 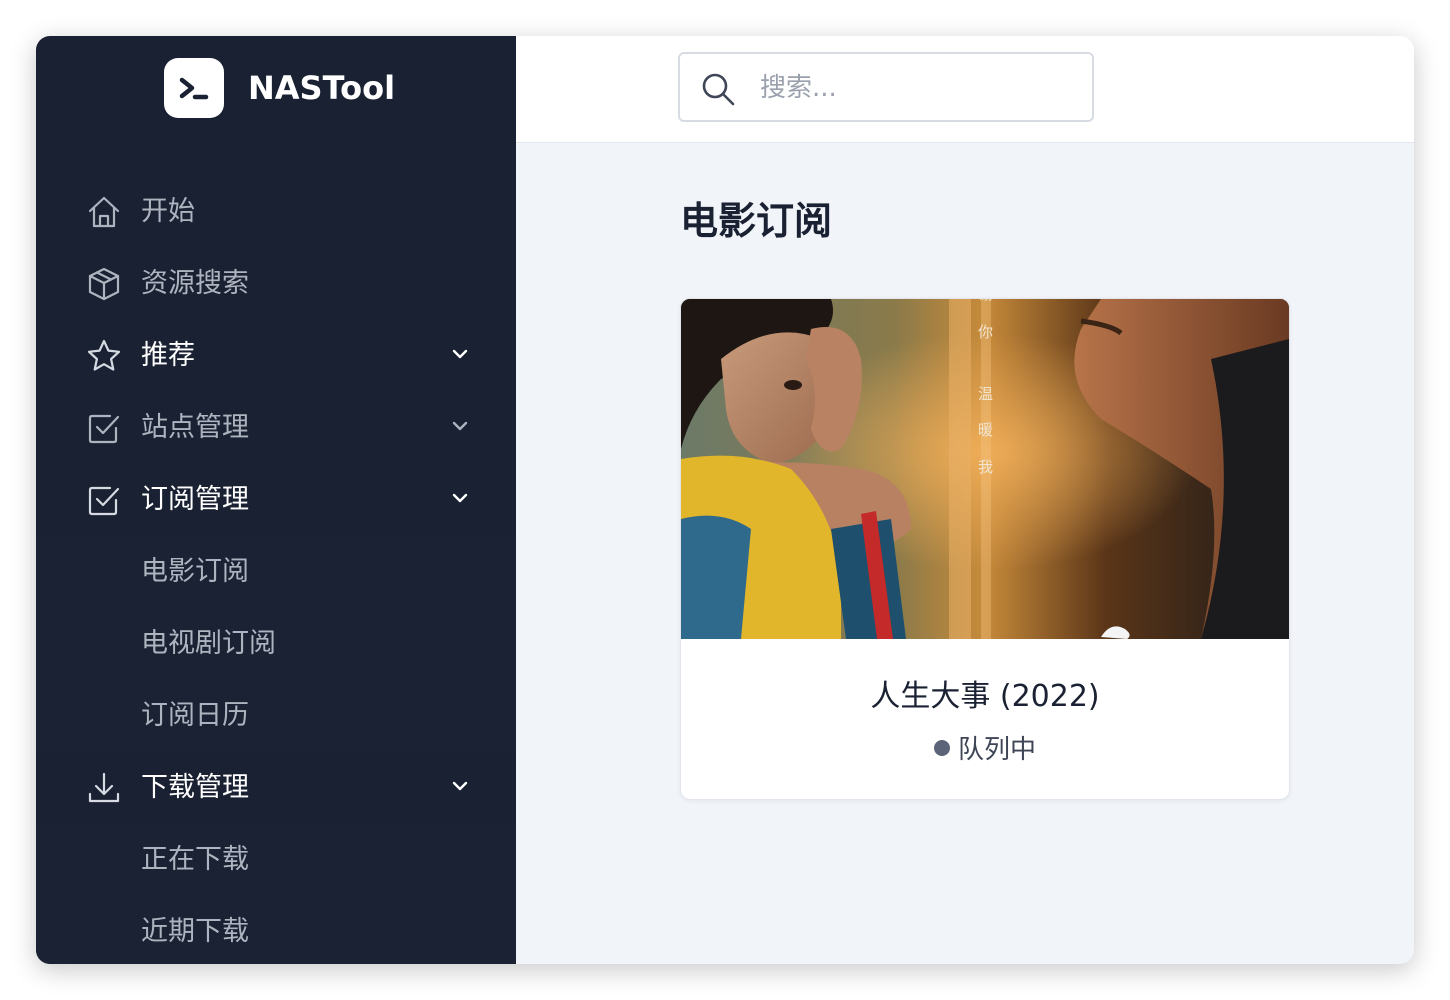 What do you see at coordinates (756, 221) in the screenshot?
I see `page-title: 电影订阅` at bounding box center [756, 221].